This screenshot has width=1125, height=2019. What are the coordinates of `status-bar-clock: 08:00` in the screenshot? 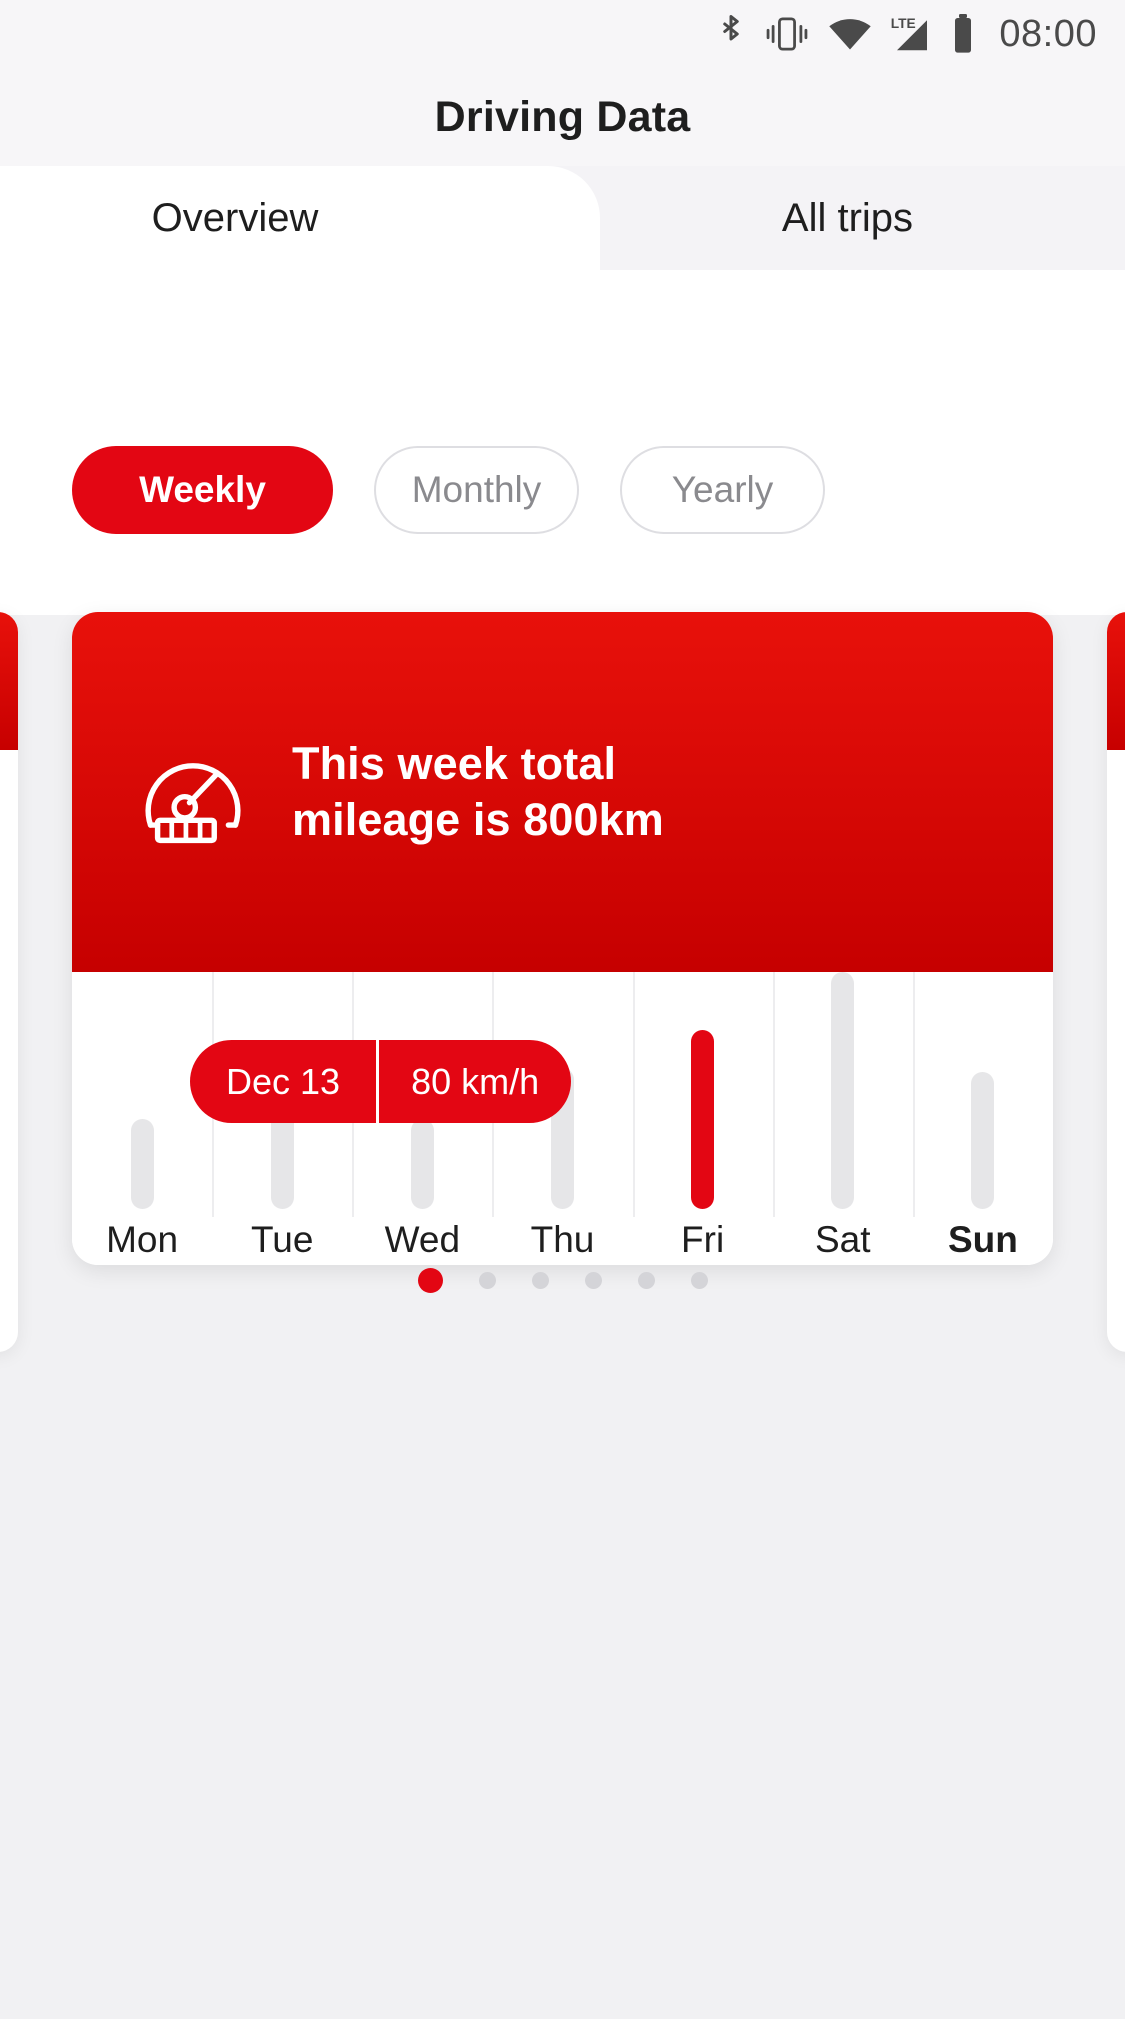 It's located at (1048, 33).